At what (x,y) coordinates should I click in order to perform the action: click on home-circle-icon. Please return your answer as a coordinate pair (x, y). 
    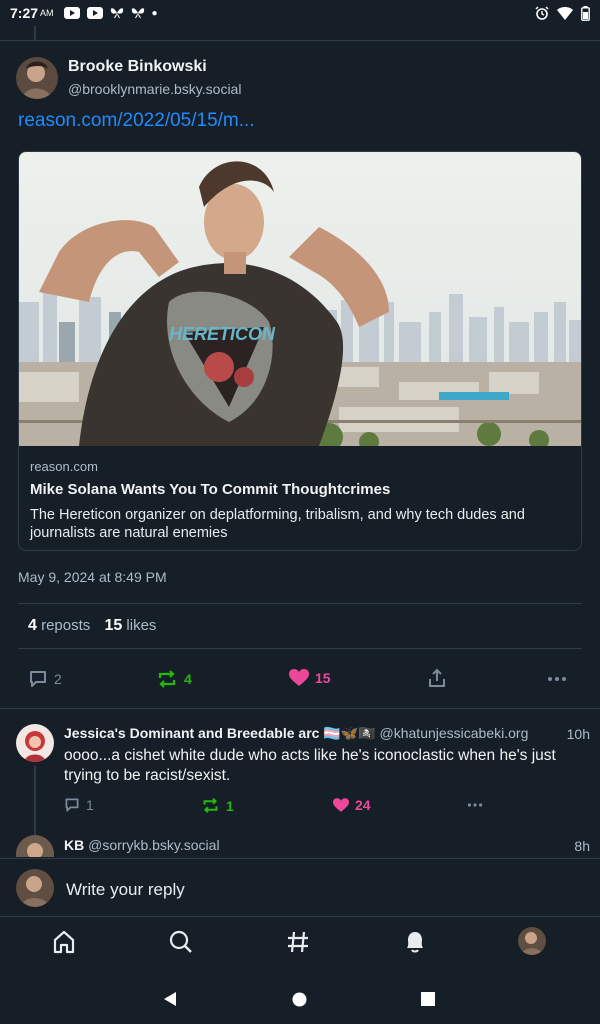
    Looking at the image, I should click on (299, 999).